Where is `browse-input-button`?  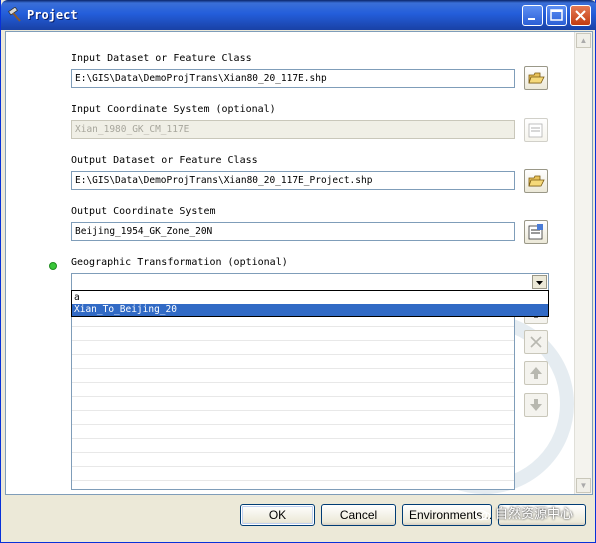
browse-input-button is located at coordinates (536, 78).